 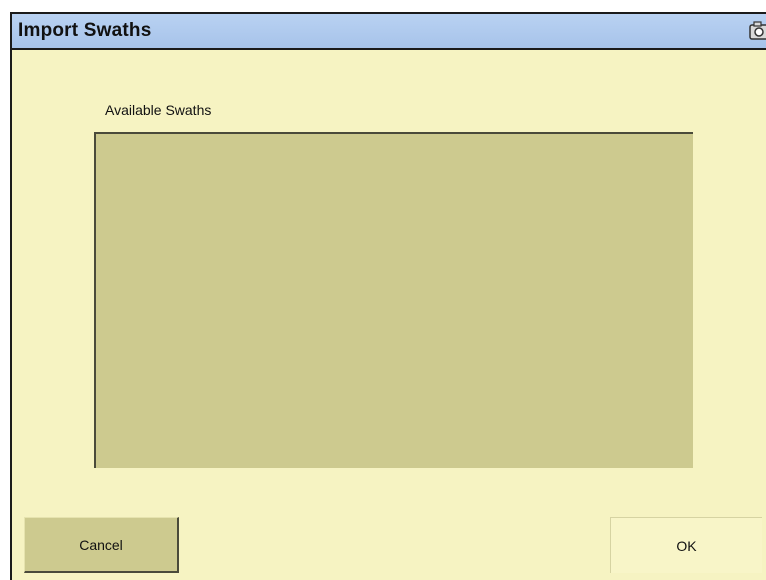 What do you see at coordinates (158, 110) in the screenshot?
I see `available-swaths-label: Available Swaths` at bounding box center [158, 110].